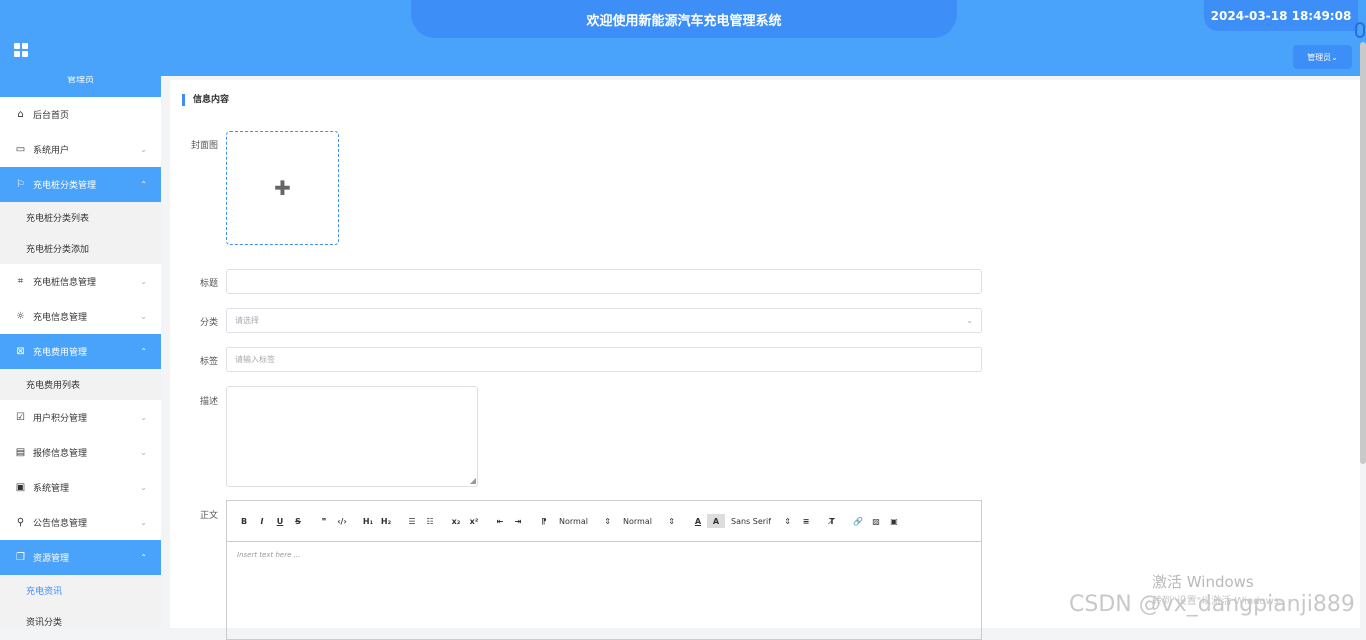 The height and width of the screenshot is (640, 1366). What do you see at coordinates (1203, 582) in the screenshot?
I see `windows-activation-watermark: 激活 Windows` at bounding box center [1203, 582].